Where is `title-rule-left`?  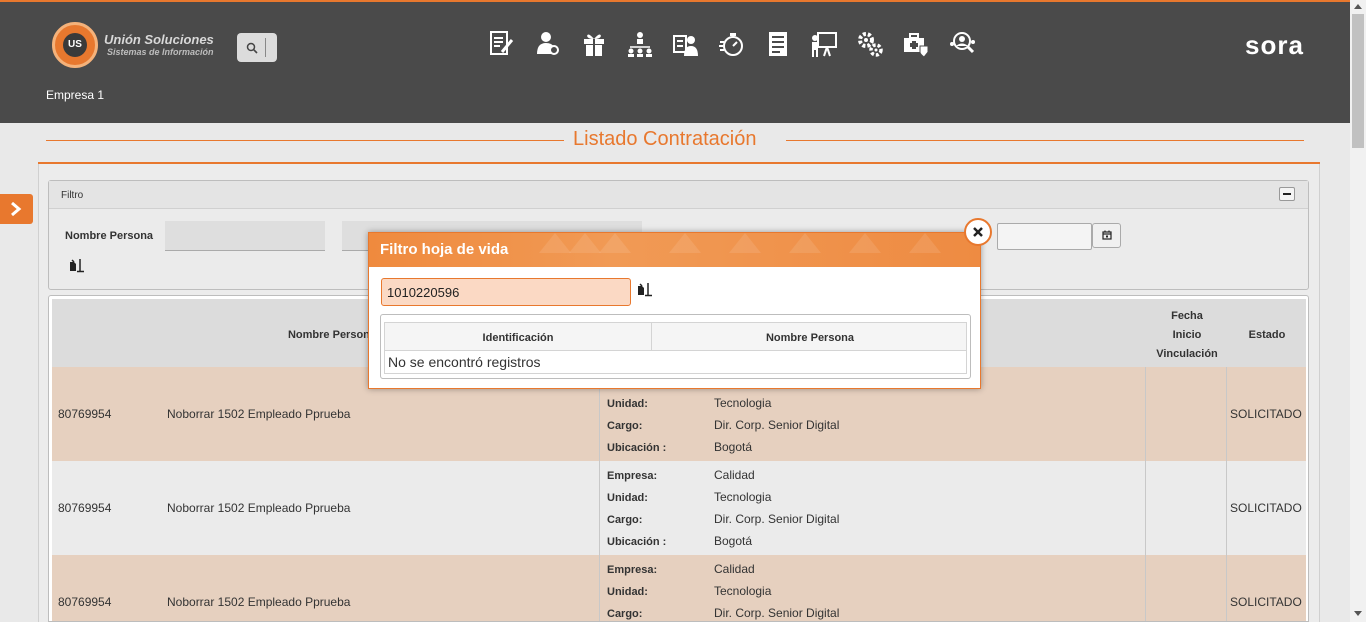 title-rule-left is located at coordinates (305, 140).